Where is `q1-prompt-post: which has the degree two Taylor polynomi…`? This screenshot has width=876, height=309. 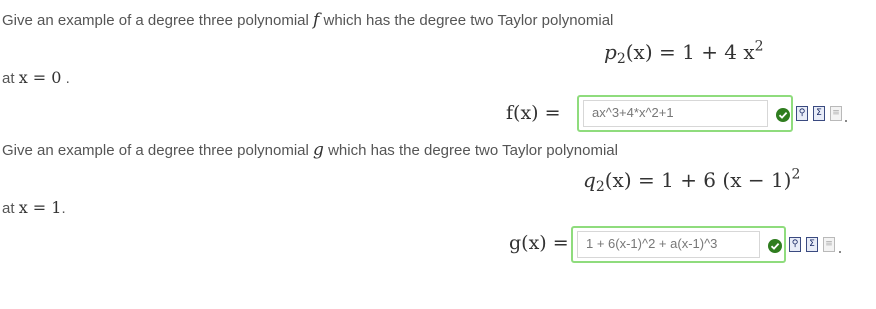 q1-prompt-post: which has the degree two Taylor polynomi… is located at coordinates (468, 20).